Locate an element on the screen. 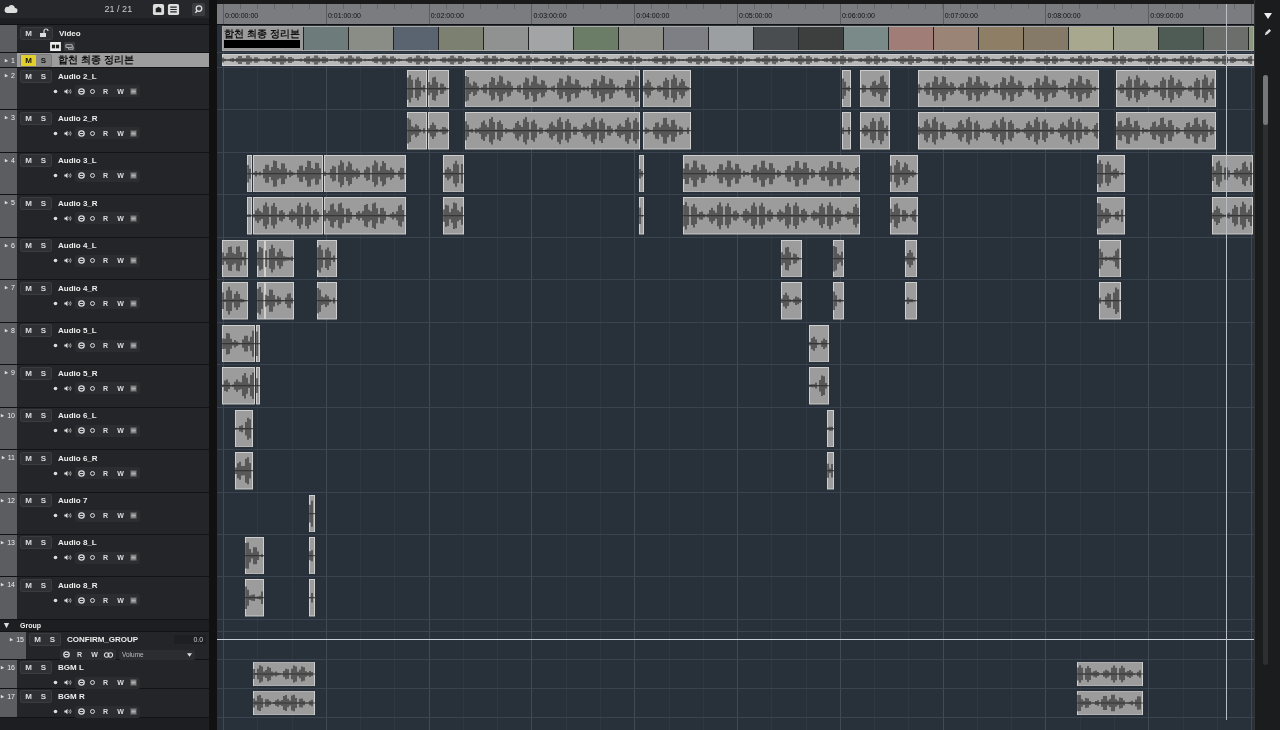 The image size is (1280, 730). project-cursor is located at coordinates (1227, 362).